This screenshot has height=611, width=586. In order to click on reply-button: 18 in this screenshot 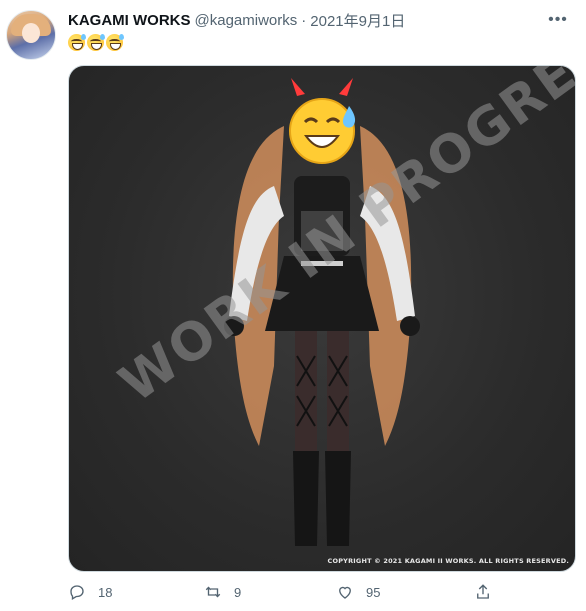, I will do `click(90, 592)`.